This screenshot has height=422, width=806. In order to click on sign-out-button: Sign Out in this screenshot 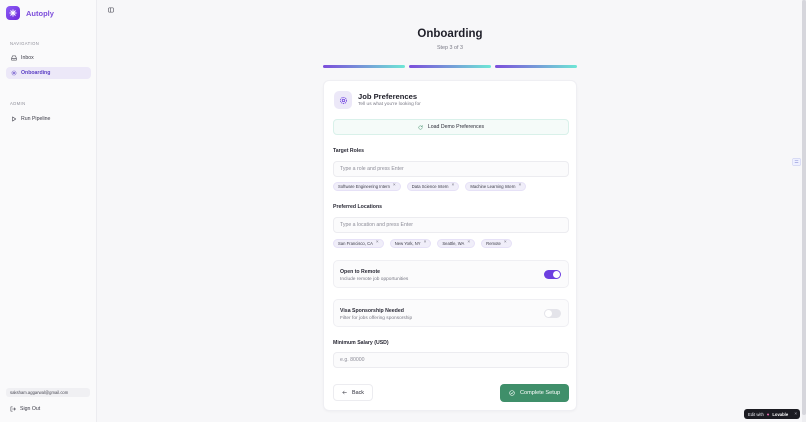, I will do `click(25, 409)`.